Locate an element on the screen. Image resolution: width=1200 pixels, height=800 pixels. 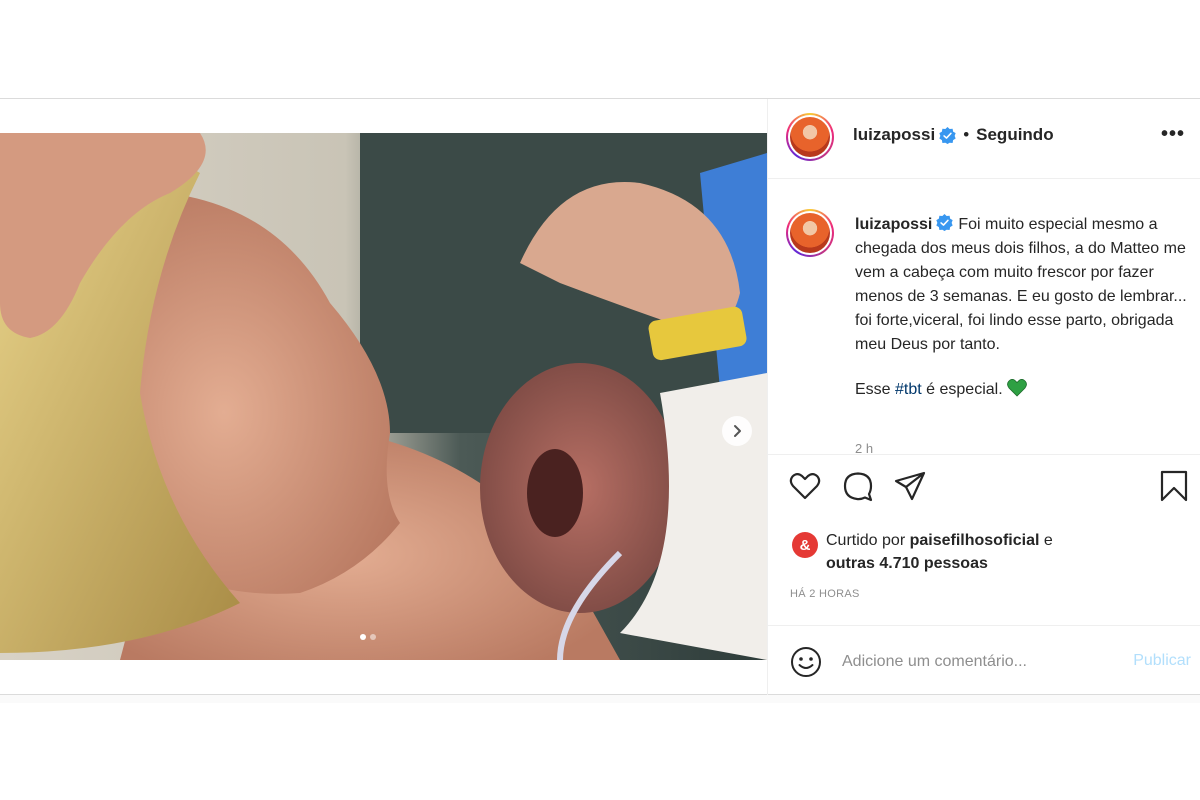
action-bar is located at coordinates (984, 491).